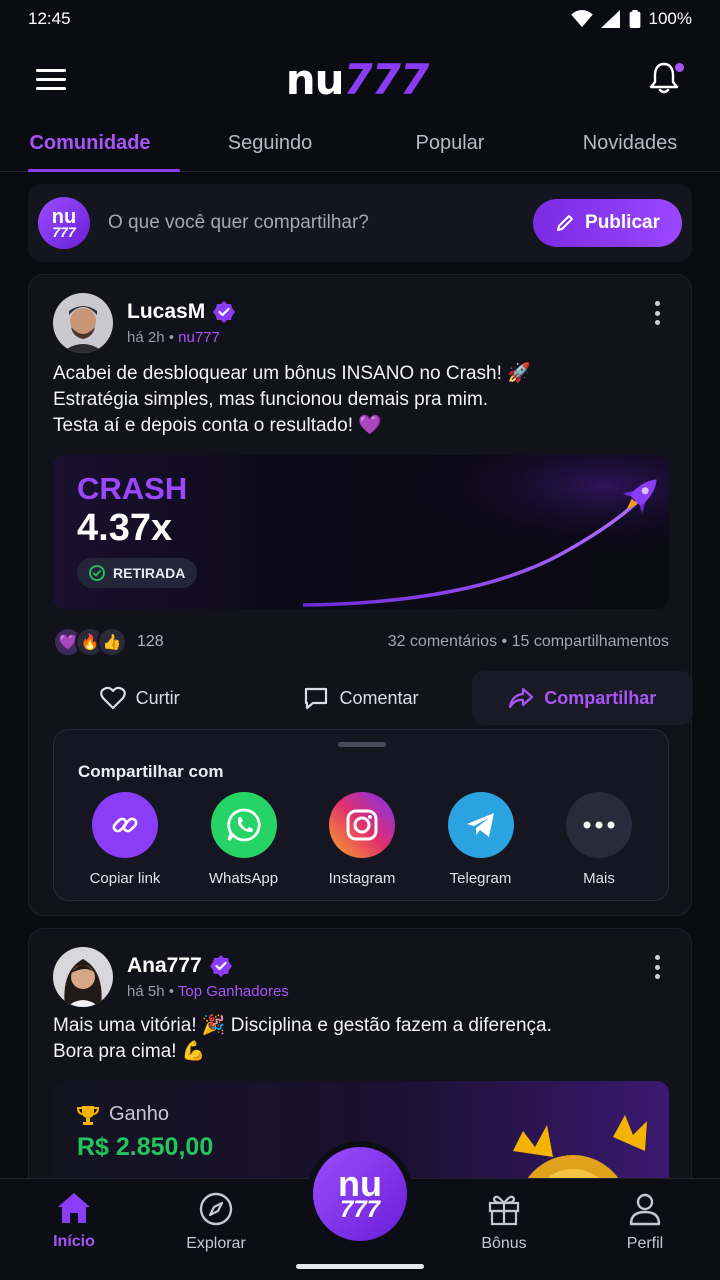 The height and width of the screenshot is (1280, 720). What do you see at coordinates (442, 641) in the screenshot?
I see `comments-count: 32 comentários` at bounding box center [442, 641].